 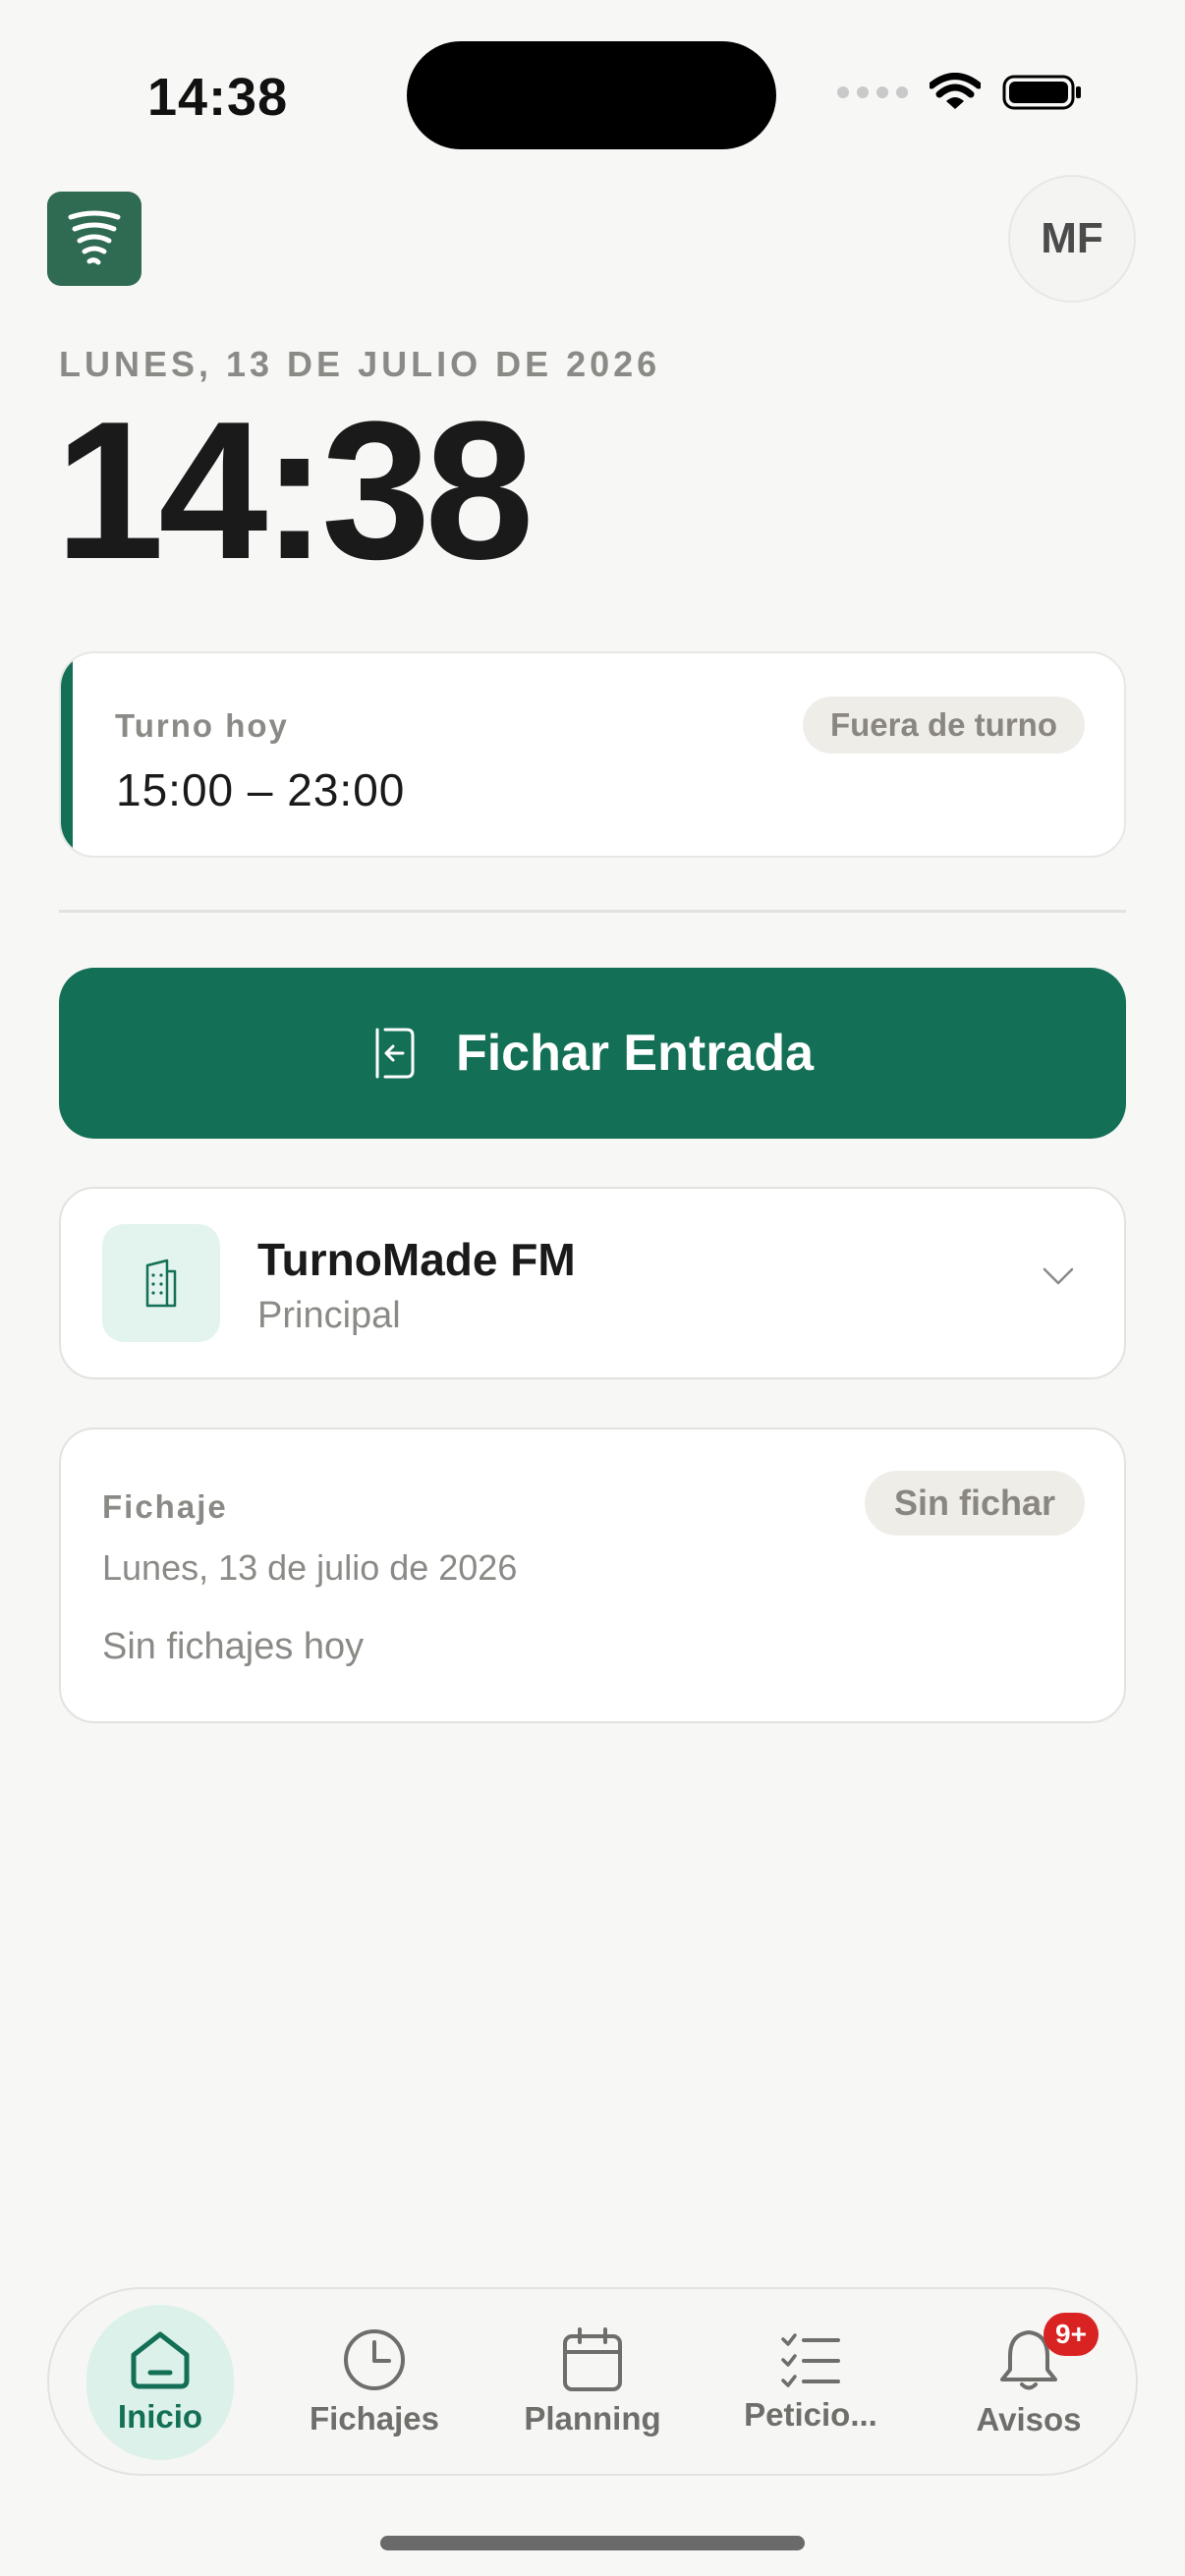 What do you see at coordinates (160, 2416) in the screenshot?
I see `tab-label: Inicio` at bounding box center [160, 2416].